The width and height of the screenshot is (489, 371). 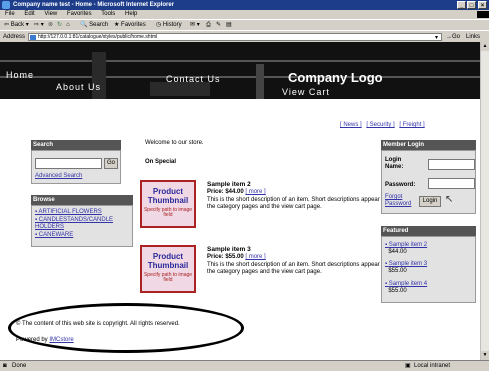 I want to click on scroll-down-icon: ▼, so click(x=485, y=355).